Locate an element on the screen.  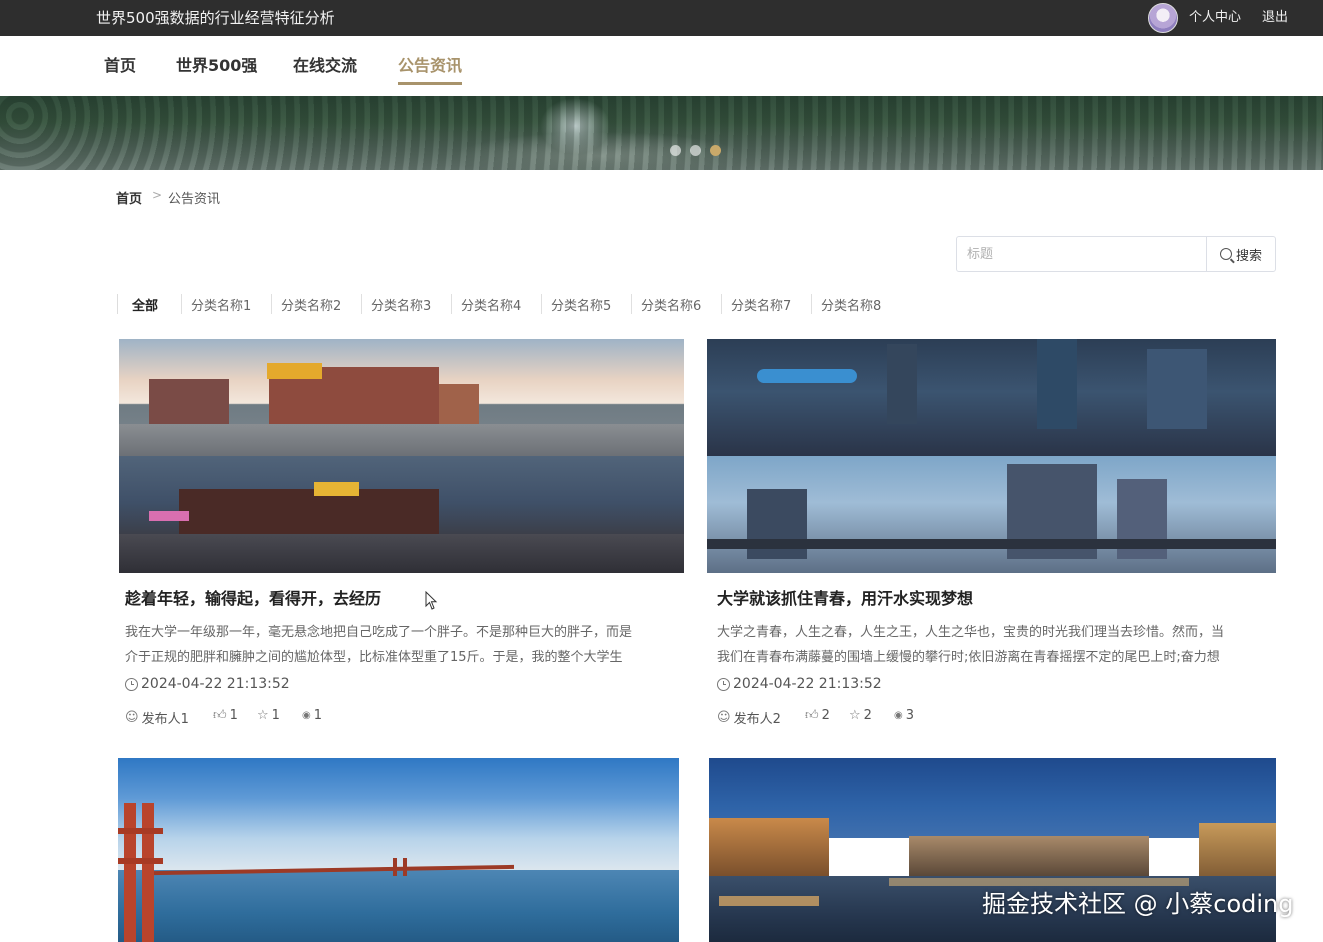
search-input is located at coordinates (1081, 254).